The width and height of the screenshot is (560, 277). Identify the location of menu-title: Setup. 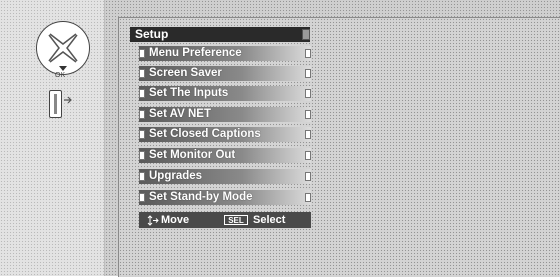
(220, 34).